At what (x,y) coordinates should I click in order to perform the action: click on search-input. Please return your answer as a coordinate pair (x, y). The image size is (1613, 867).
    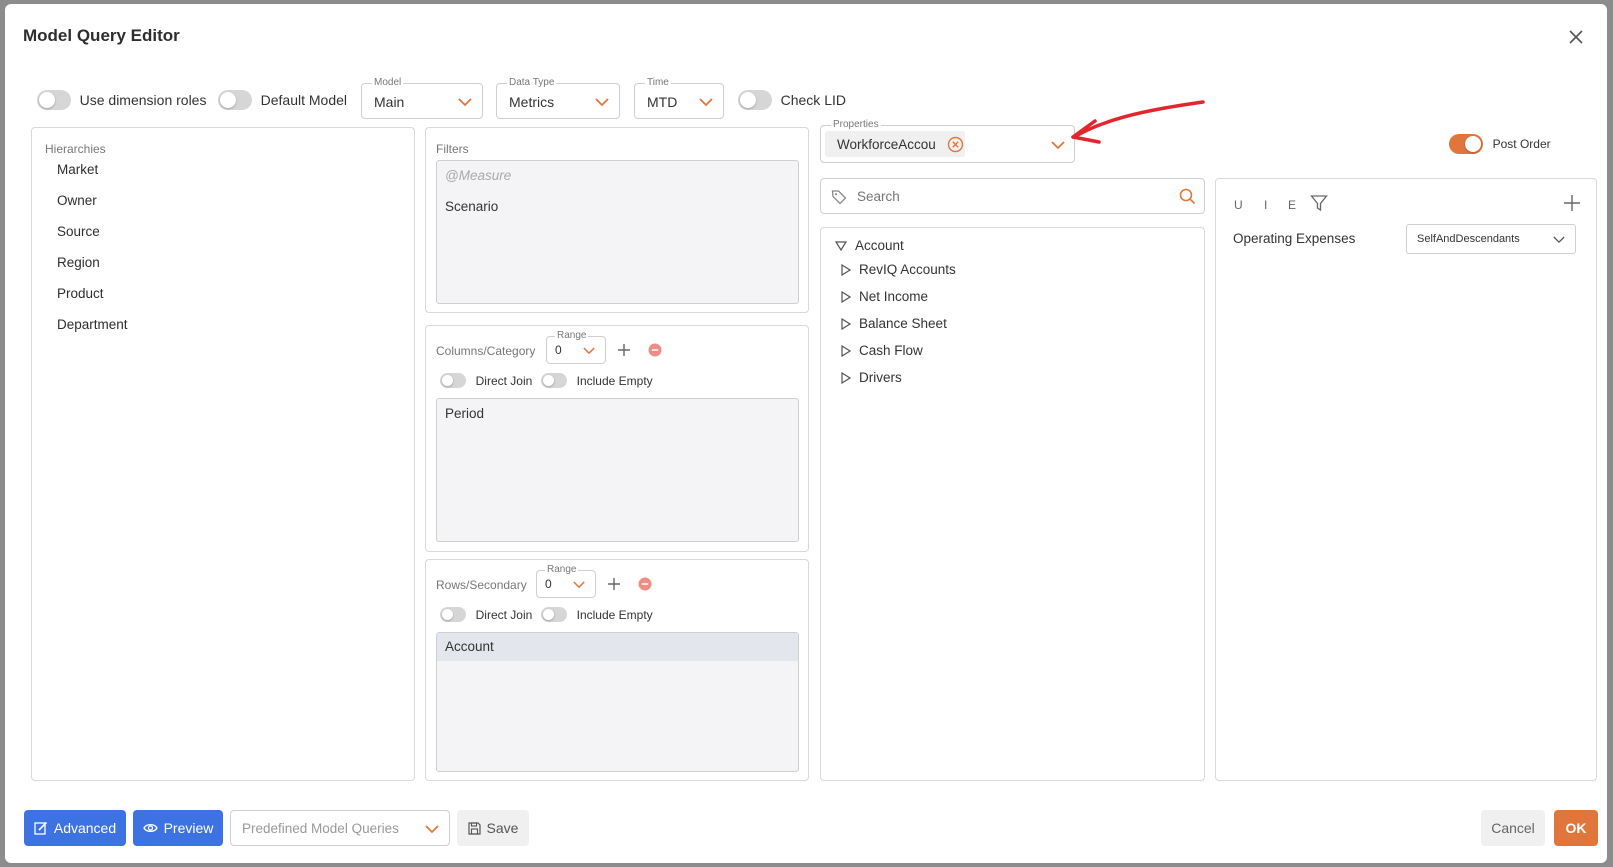
    Looking at the image, I should click on (1007, 196).